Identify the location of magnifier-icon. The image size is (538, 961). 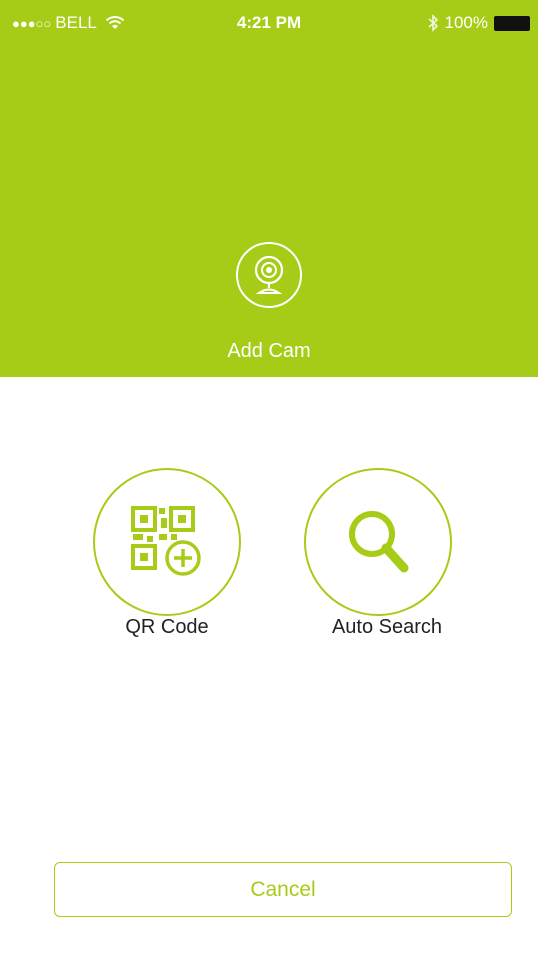
(379, 542).